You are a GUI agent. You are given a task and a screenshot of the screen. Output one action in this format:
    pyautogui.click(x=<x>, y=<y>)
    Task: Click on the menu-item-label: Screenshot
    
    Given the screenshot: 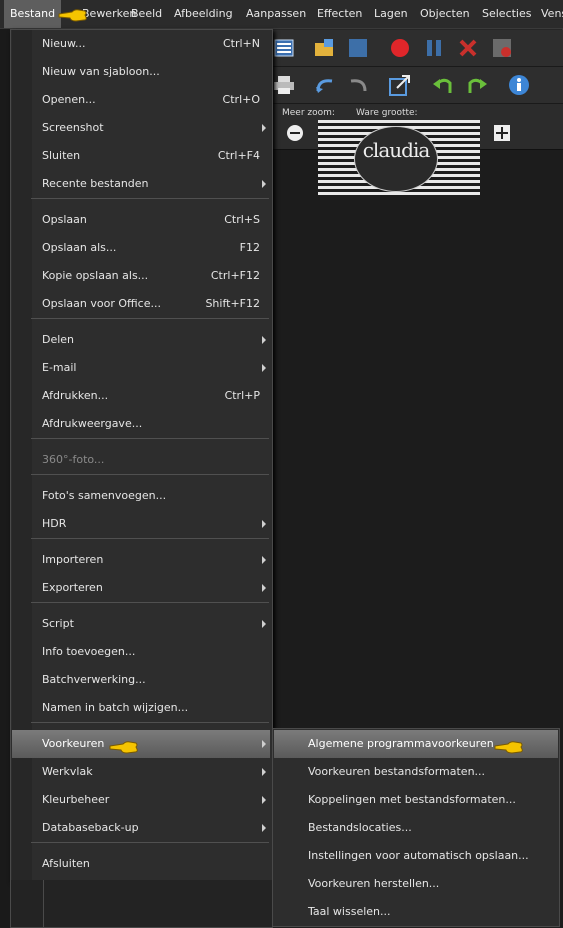 What is the action you would take?
    pyautogui.click(x=73, y=127)
    